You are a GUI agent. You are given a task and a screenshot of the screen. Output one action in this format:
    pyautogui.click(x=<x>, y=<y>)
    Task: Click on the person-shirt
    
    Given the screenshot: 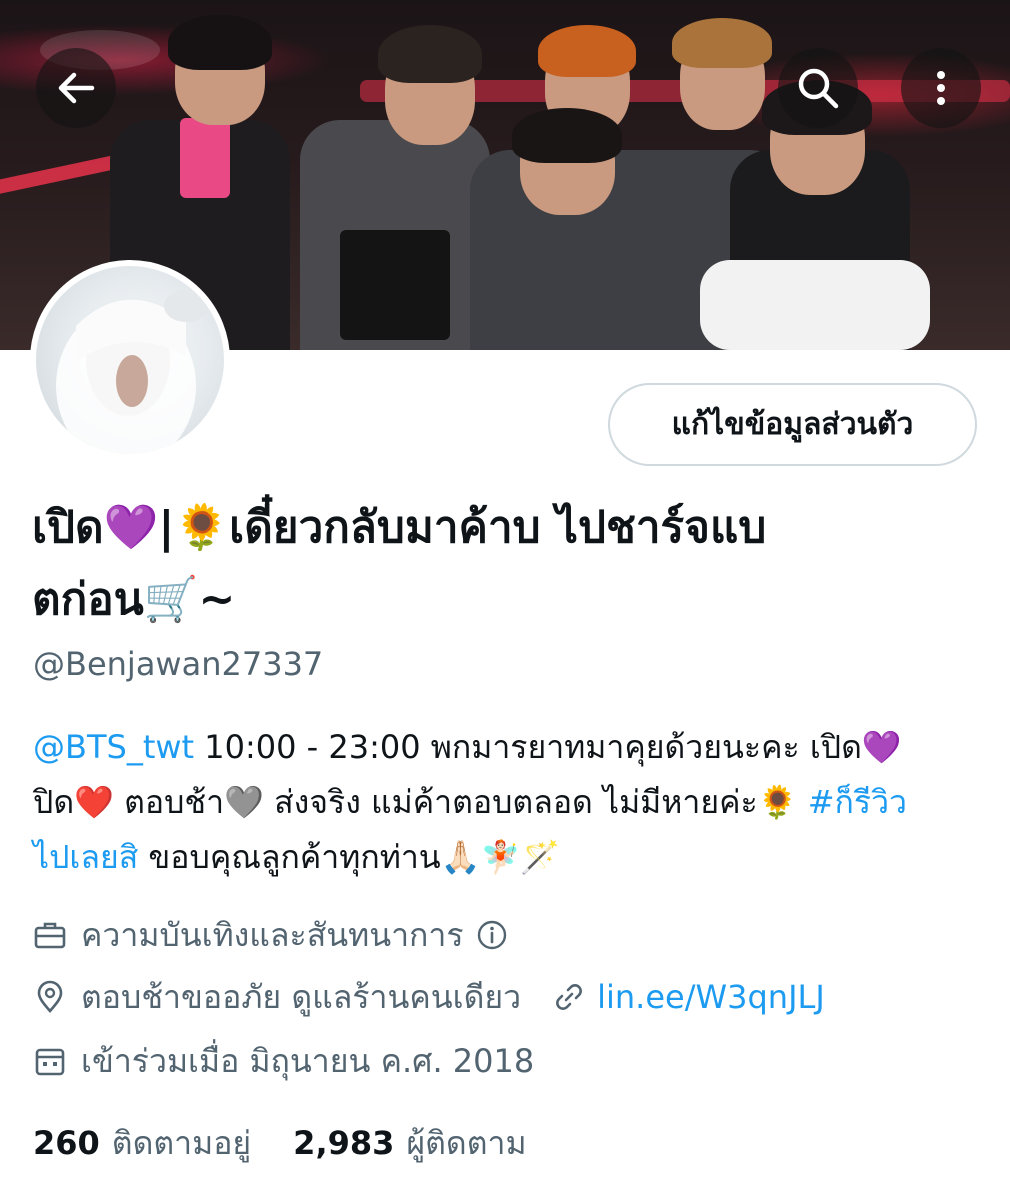 What is the action you would take?
    pyautogui.click(x=205, y=158)
    